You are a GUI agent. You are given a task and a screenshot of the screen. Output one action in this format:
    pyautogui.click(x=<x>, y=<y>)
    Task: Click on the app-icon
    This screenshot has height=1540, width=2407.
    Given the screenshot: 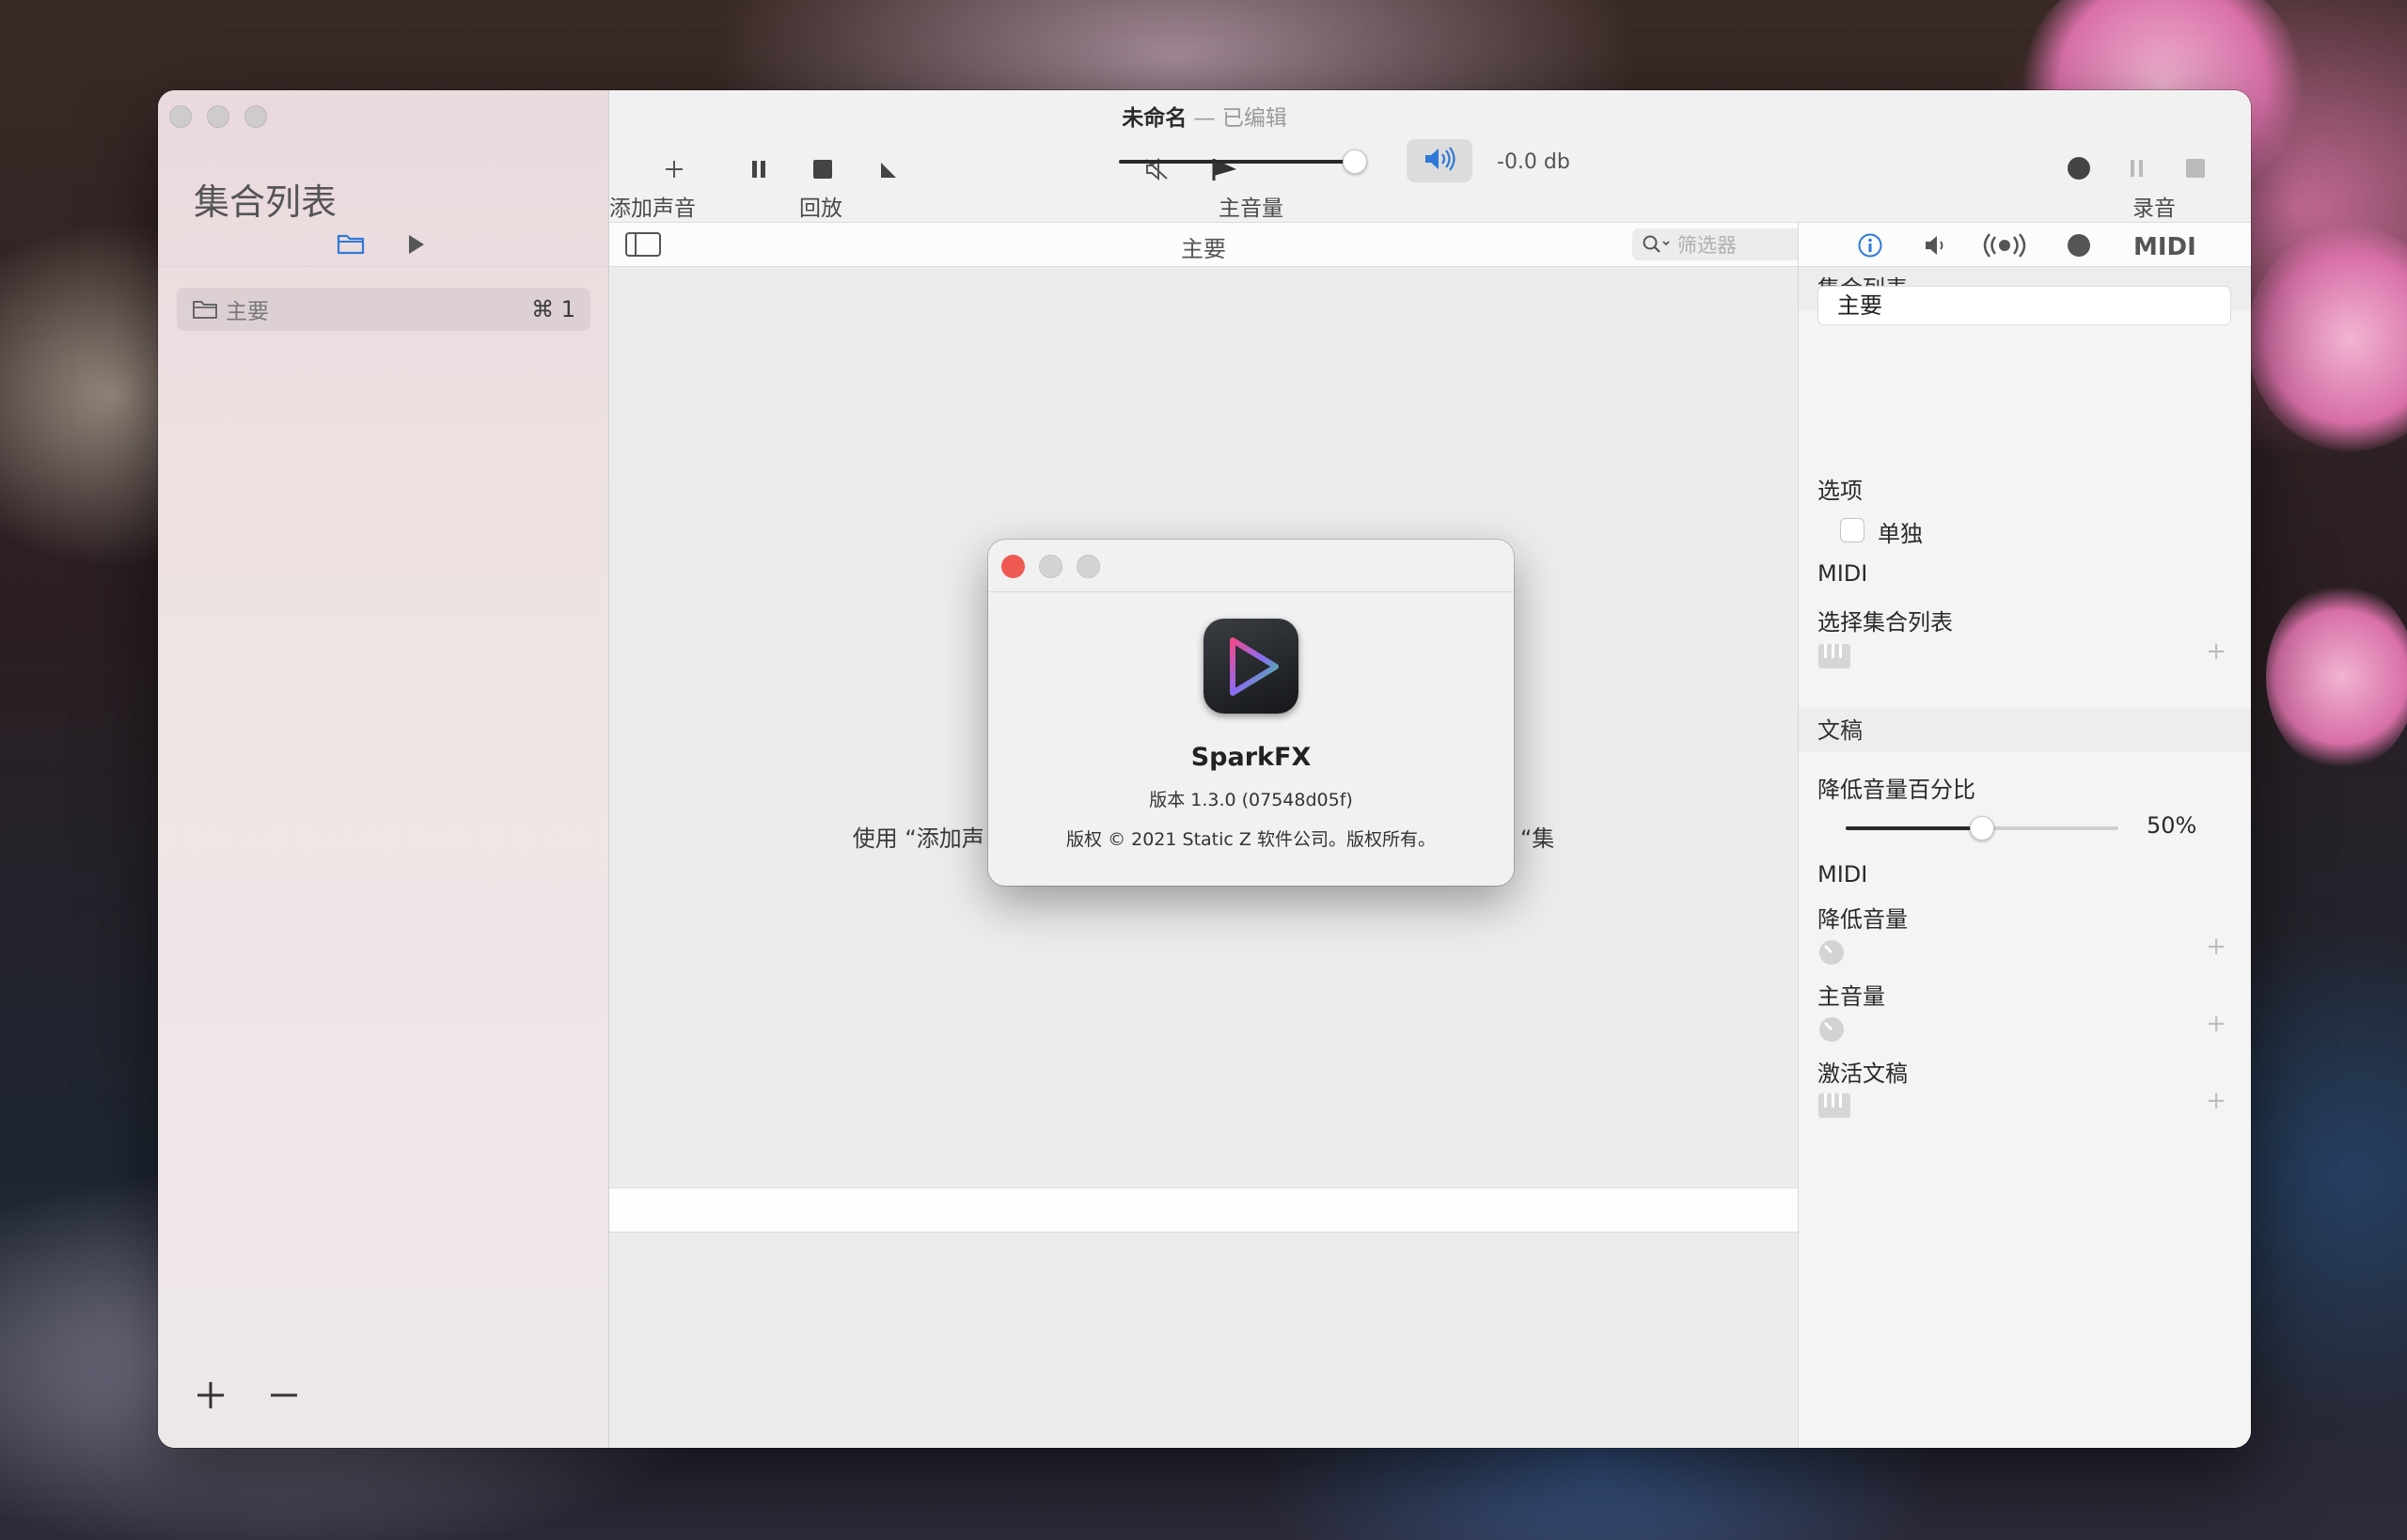 What is the action you would take?
    pyautogui.click(x=1251, y=667)
    